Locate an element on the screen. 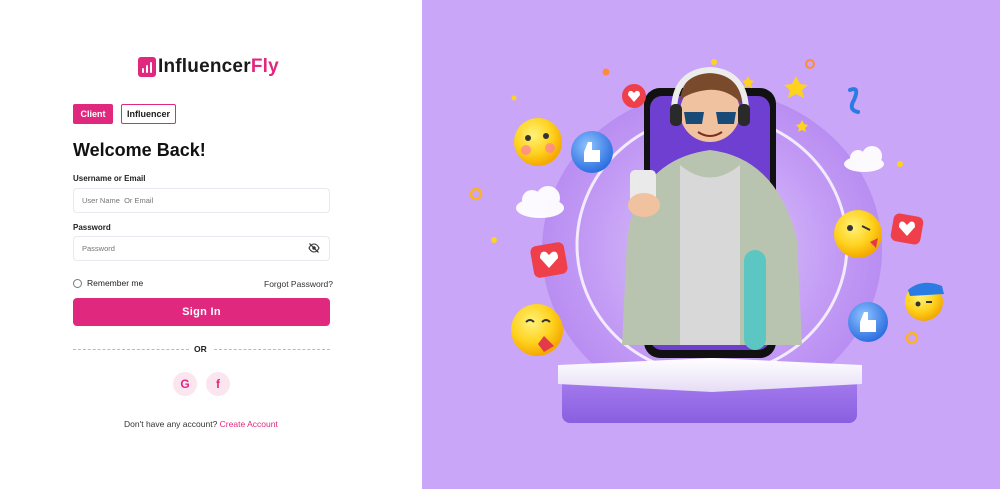 Image resolution: width=1000 pixels, height=493 pixels. remember-me-label: Remember me is located at coordinates (115, 283).